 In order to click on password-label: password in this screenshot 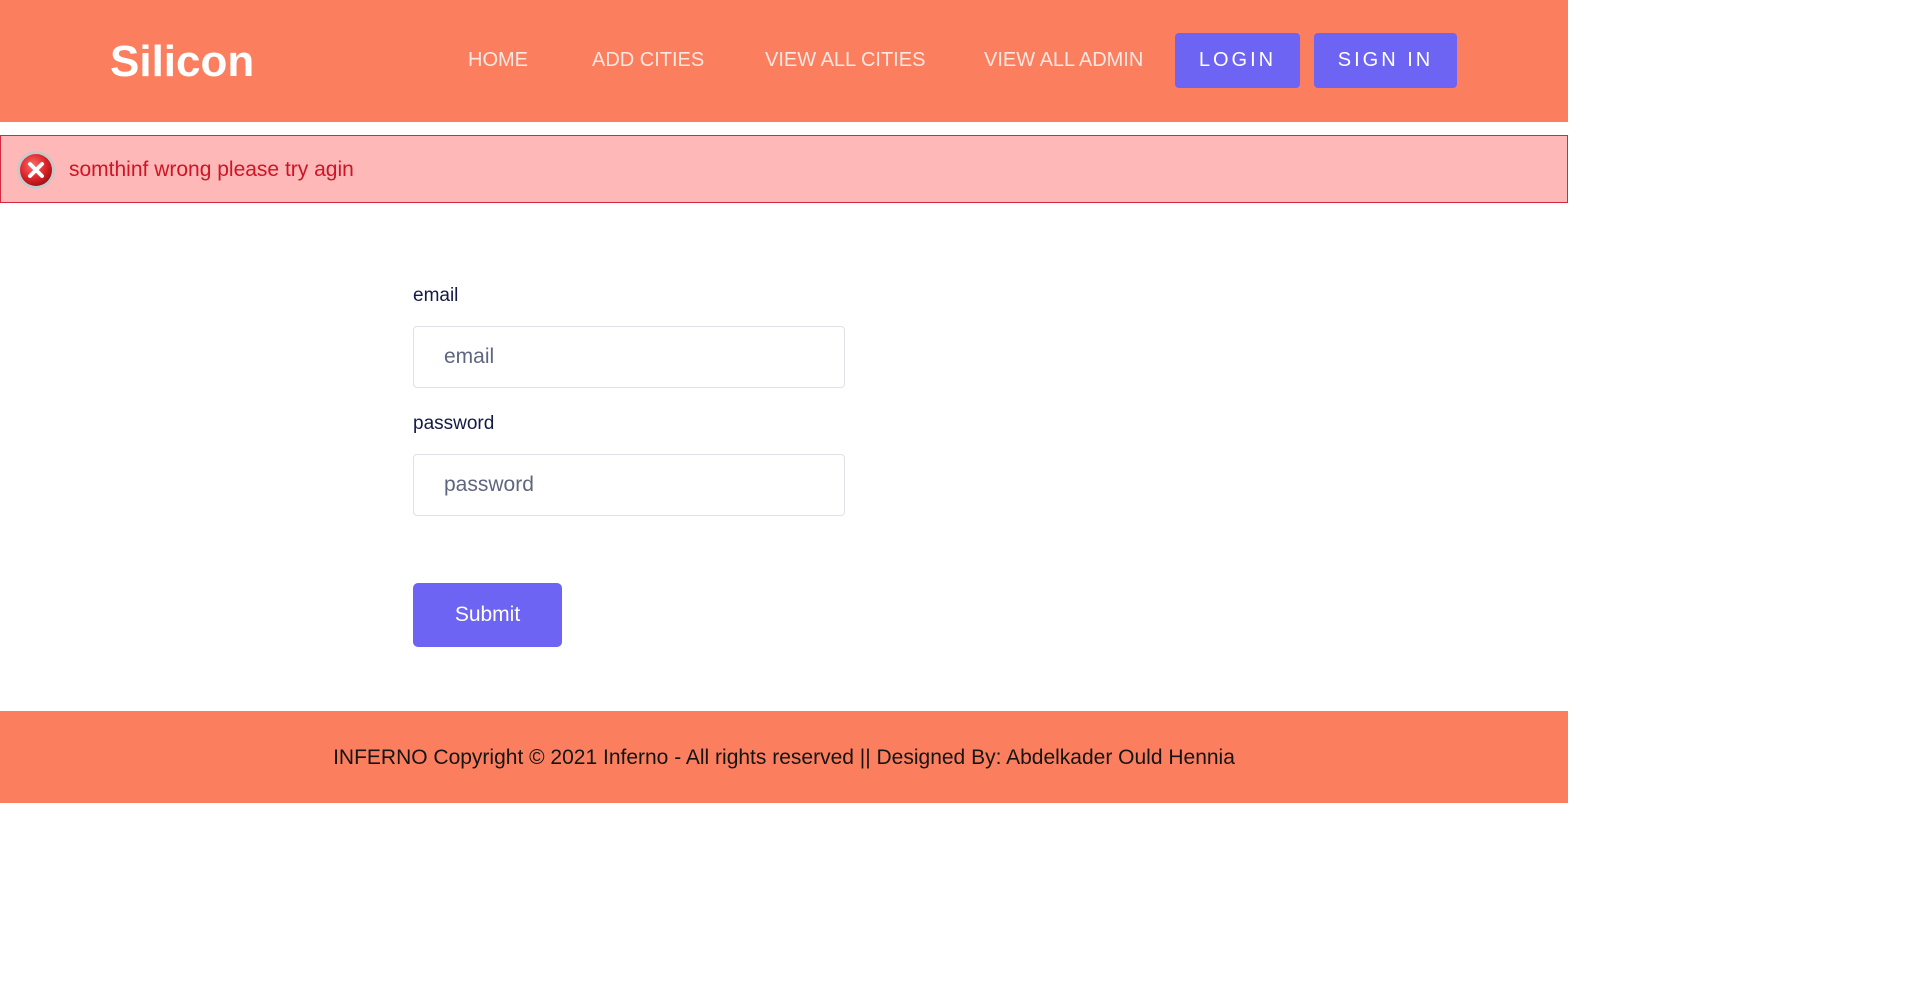, I will do `click(454, 423)`.